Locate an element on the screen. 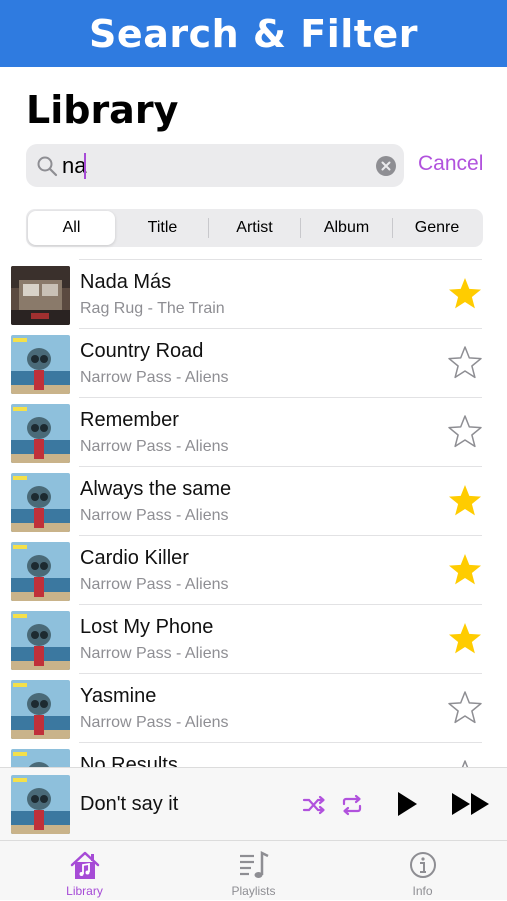  tab-label: Info is located at coordinates (422, 891).